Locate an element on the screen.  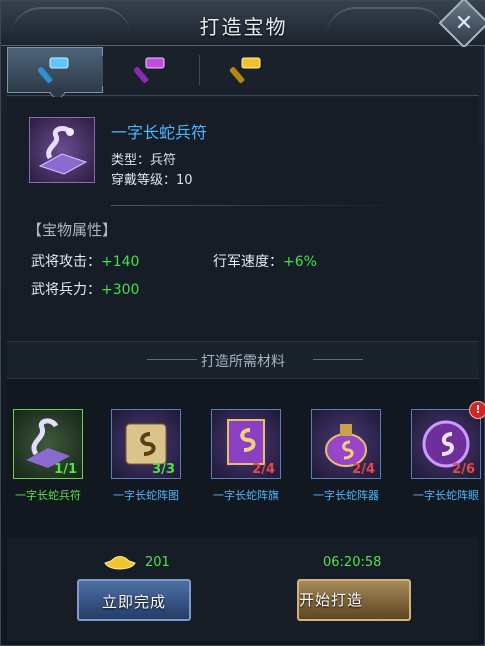
close-icon: ✕ is located at coordinates (464, 23).